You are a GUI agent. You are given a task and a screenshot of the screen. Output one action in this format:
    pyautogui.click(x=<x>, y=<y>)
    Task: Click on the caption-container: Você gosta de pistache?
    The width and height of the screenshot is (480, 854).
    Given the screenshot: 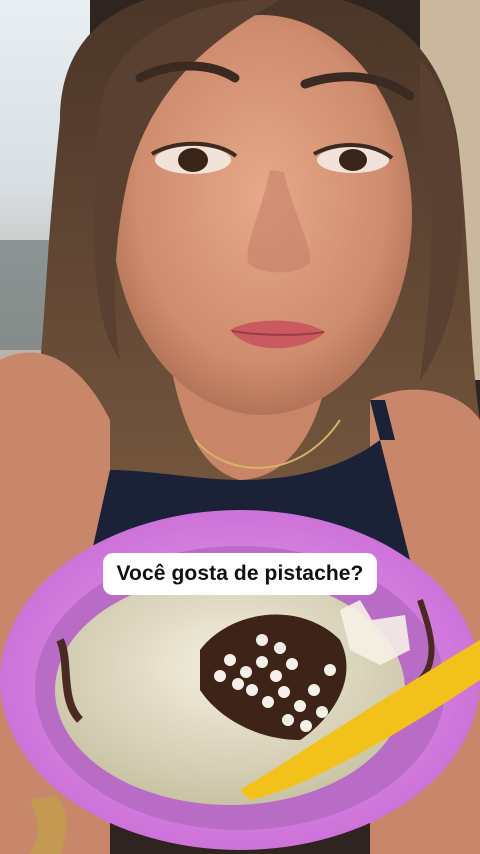 What is the action you would take?
    pyautogui.click(x=240, y=574)
    